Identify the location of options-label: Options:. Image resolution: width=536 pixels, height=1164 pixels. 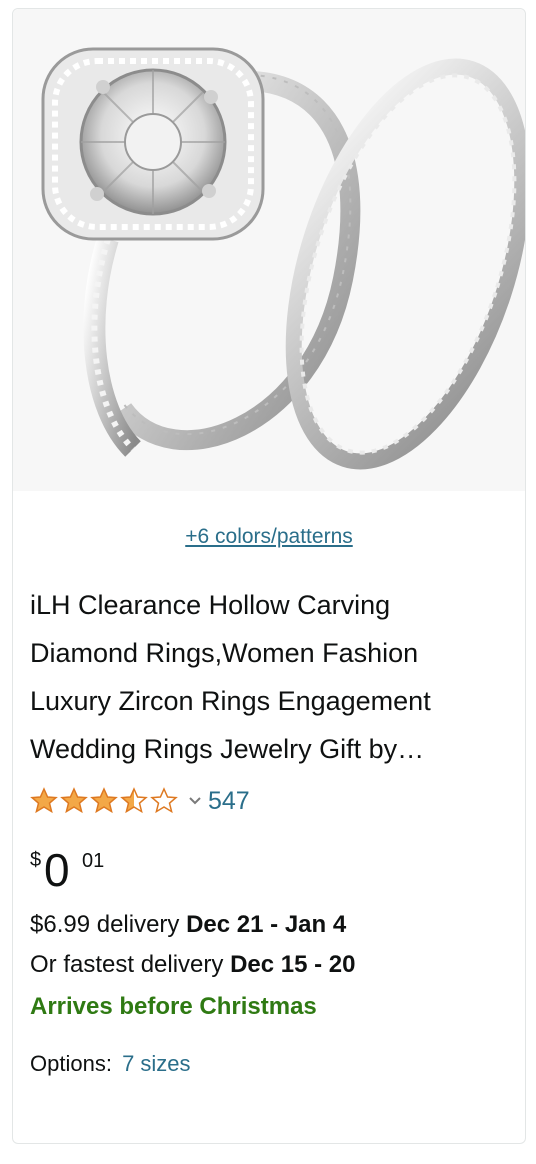
(71, 1063).